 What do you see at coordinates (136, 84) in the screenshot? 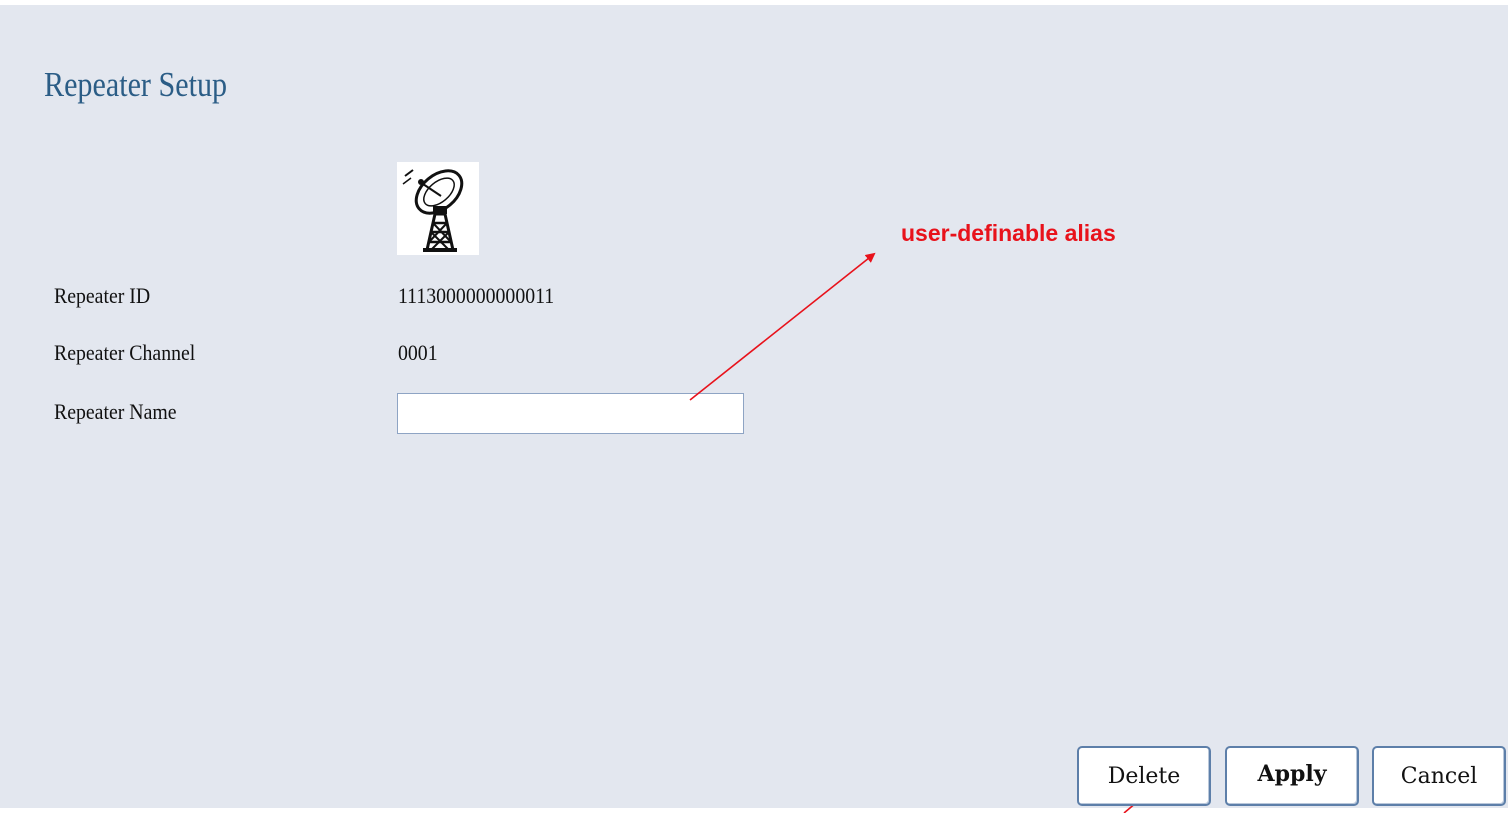
I see `page-title: Repeater Setup` at bounding box center [136, 84].